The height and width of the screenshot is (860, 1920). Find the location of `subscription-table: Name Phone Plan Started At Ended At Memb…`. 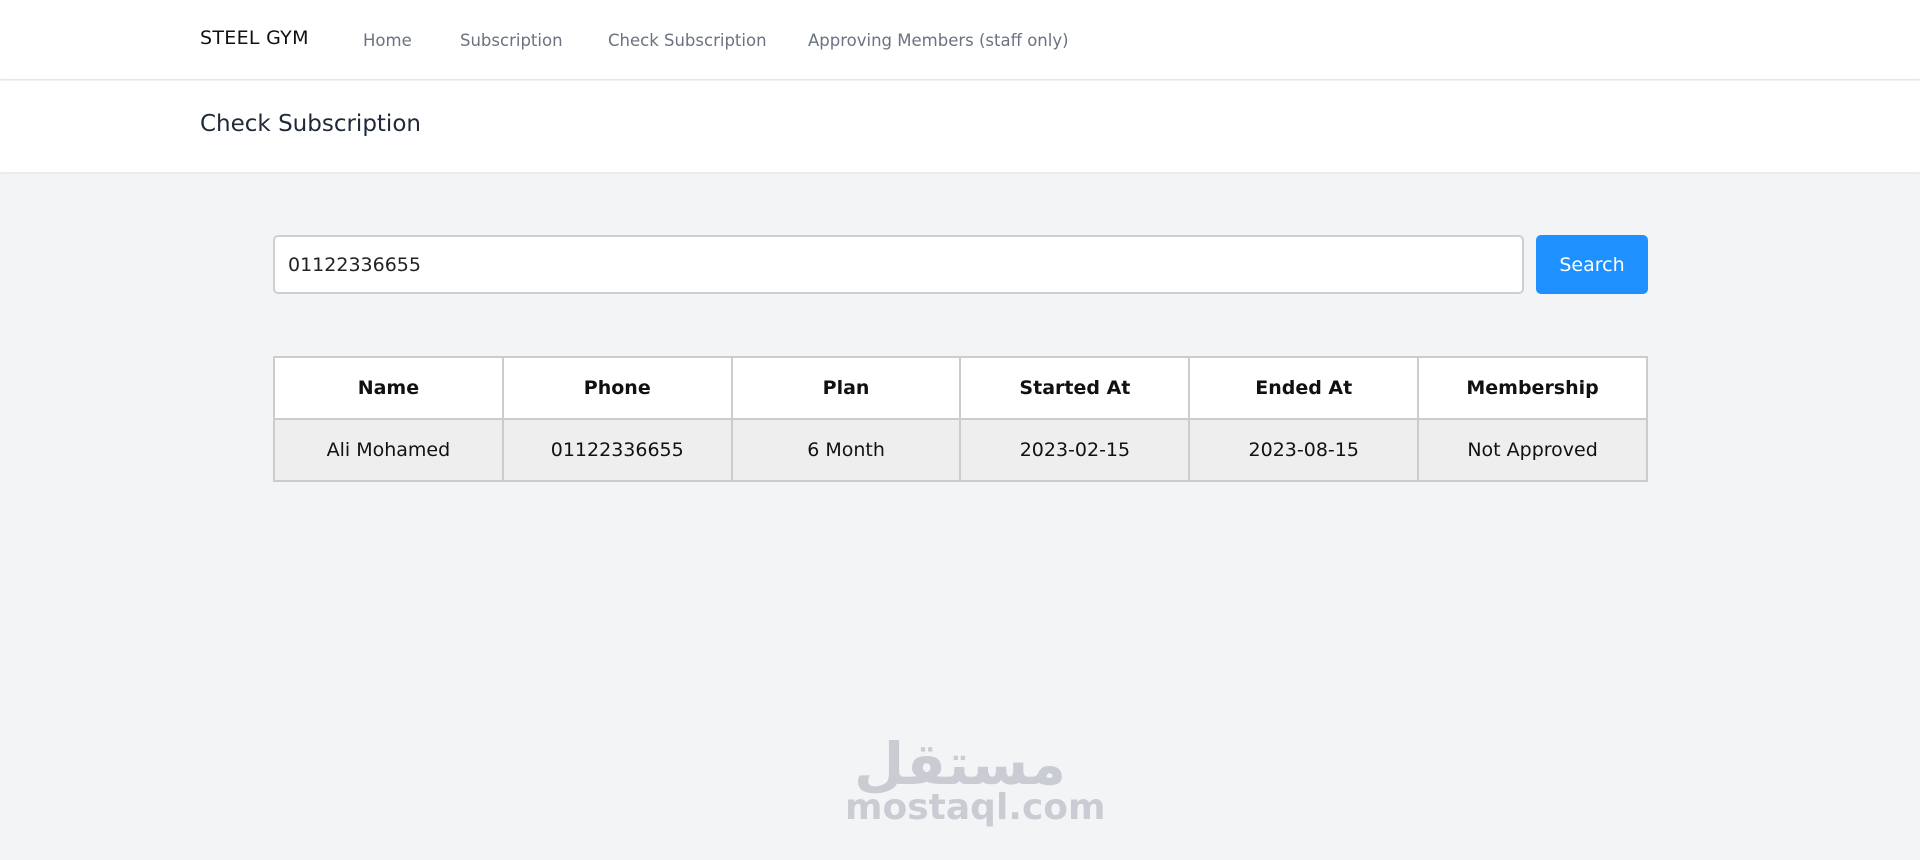

subscription-table: Name Phone Plan Started At Ended At Memb… is located at coordinates (960, 419).